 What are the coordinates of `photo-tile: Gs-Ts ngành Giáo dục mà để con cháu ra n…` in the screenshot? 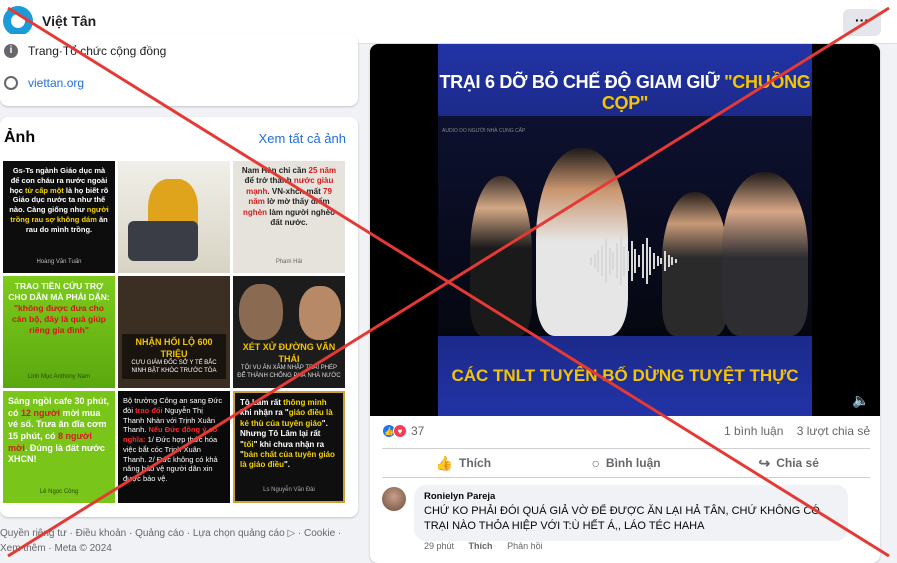 It's located at (59, 217).